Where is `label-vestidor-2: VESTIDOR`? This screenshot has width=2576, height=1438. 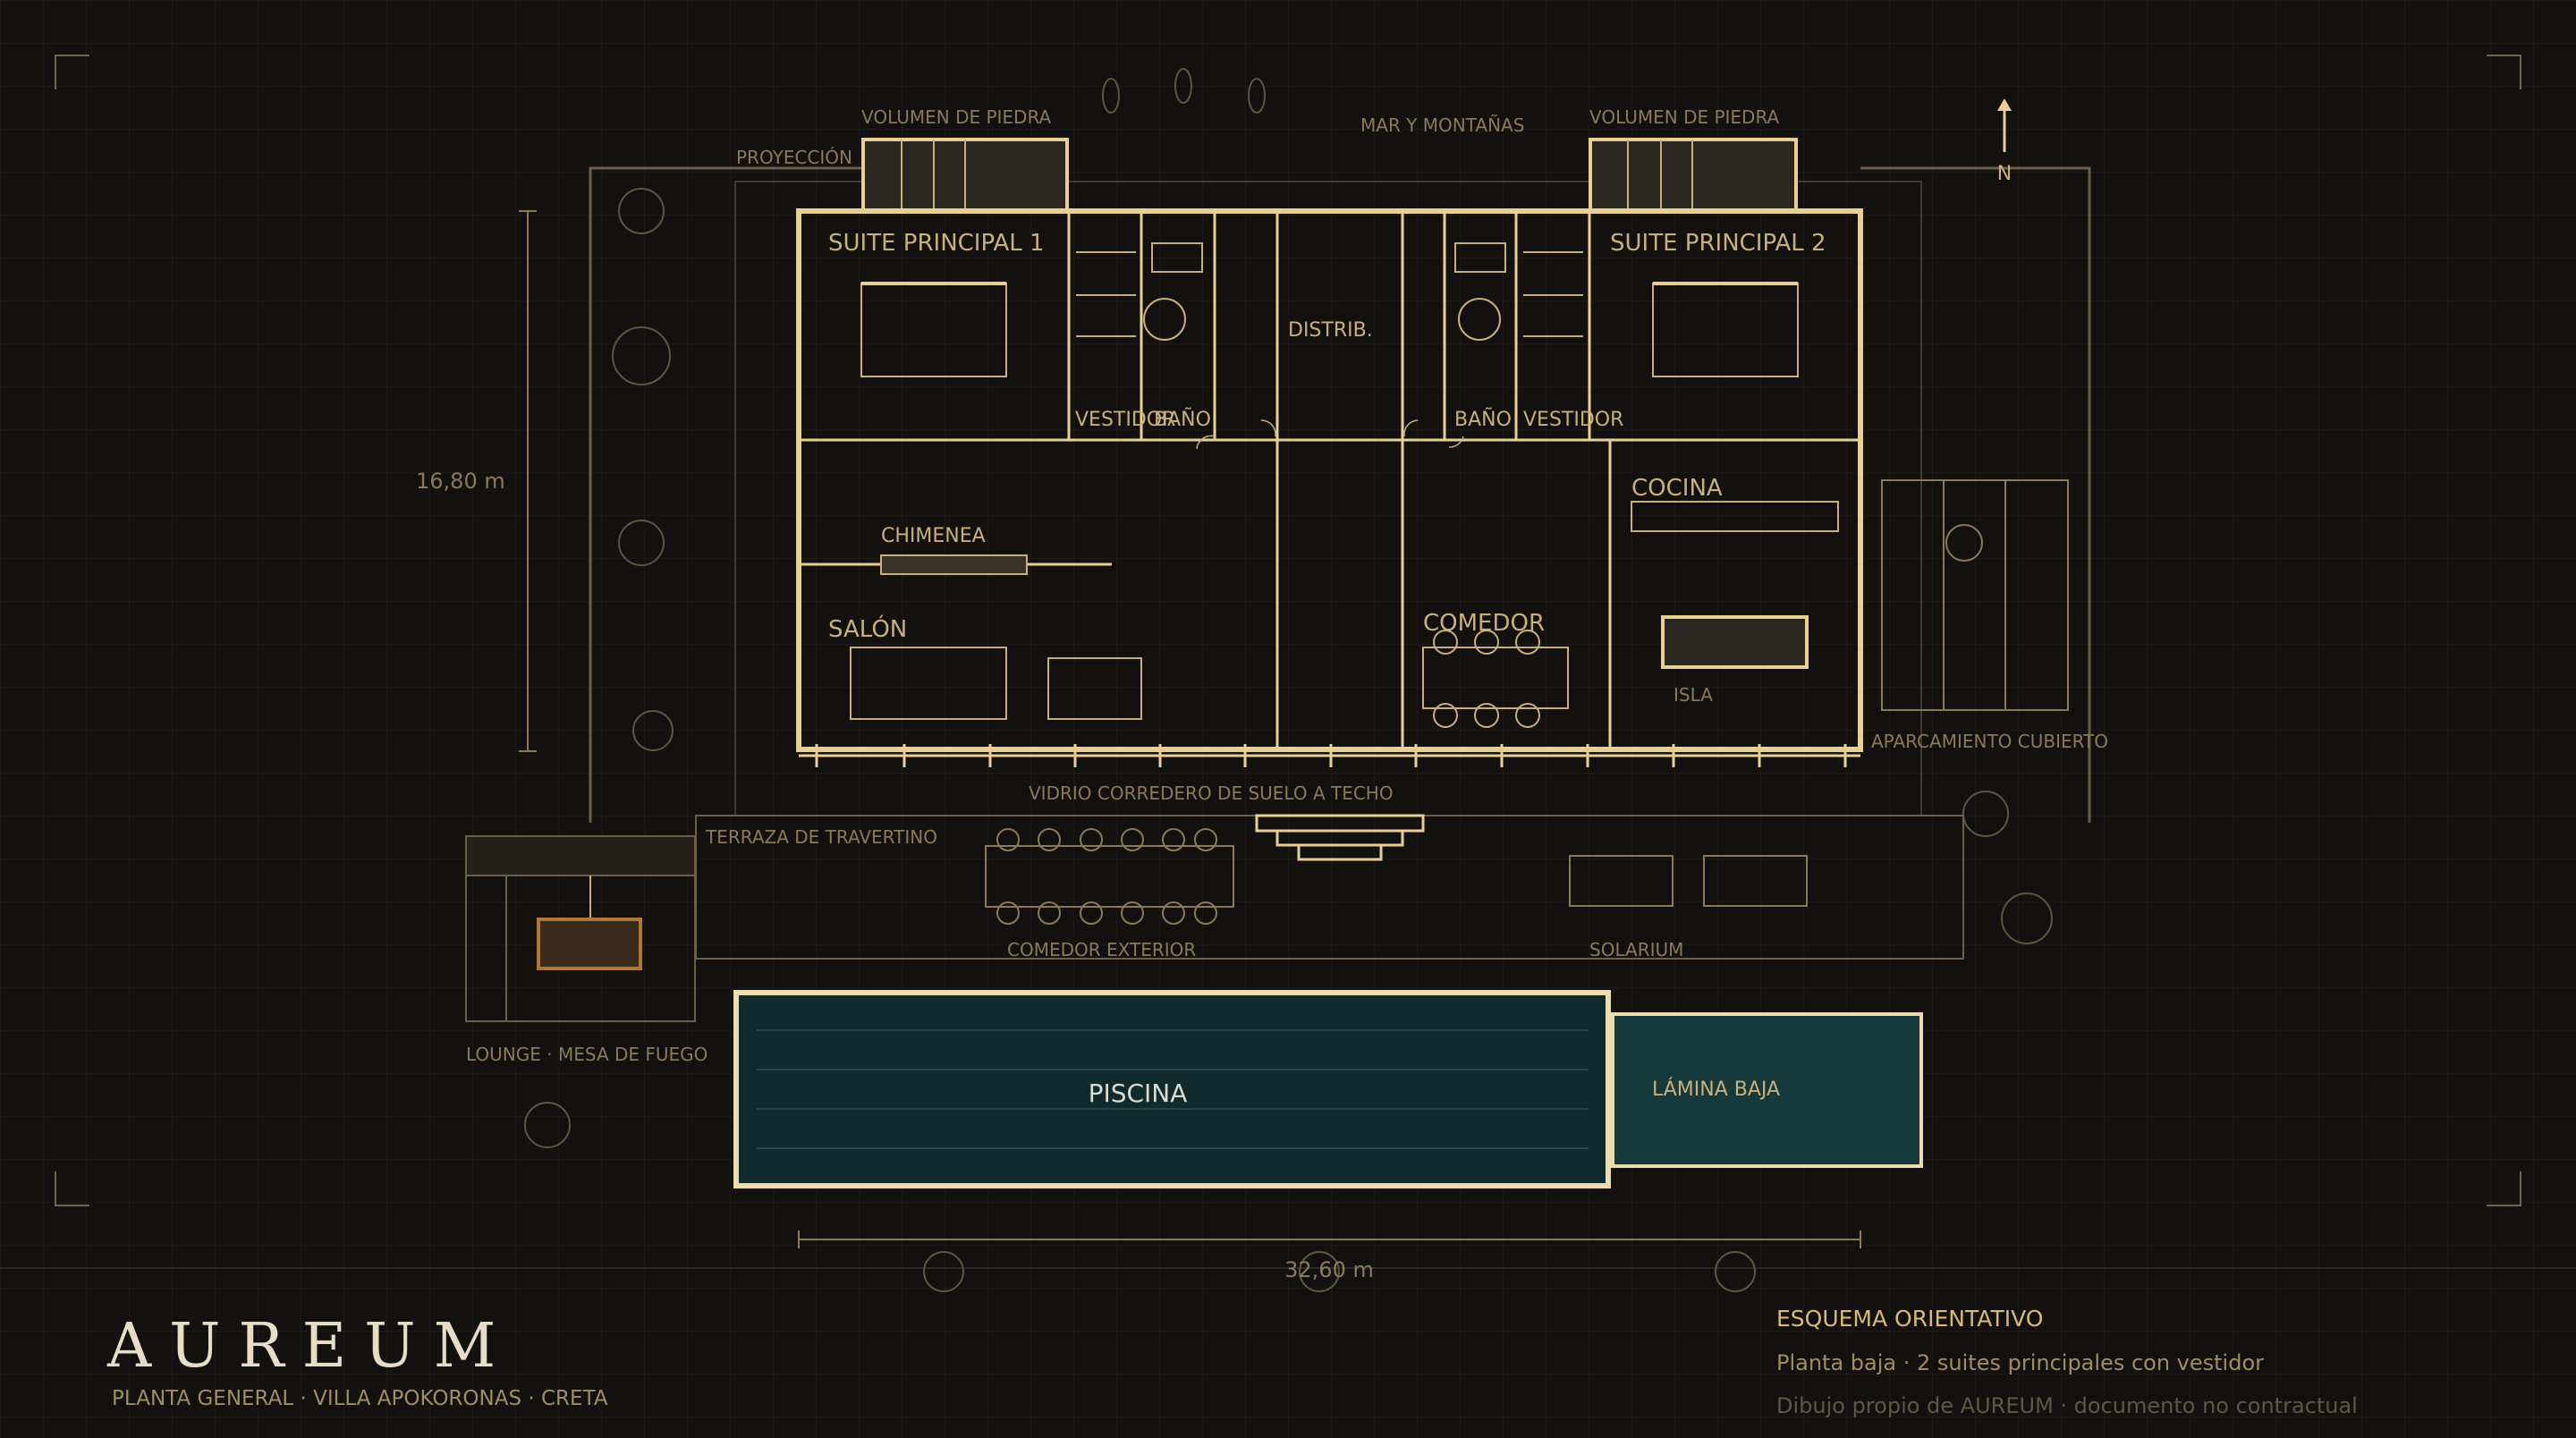
label-vestidor-2: VESTIDOR is located at coordinates (1573, 420).